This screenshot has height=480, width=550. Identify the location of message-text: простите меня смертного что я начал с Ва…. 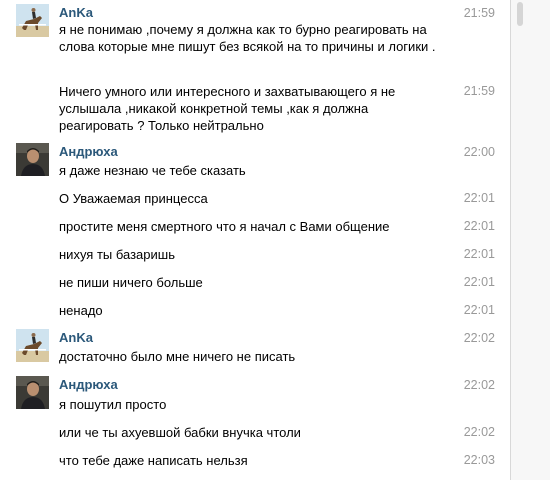
(224, 226).